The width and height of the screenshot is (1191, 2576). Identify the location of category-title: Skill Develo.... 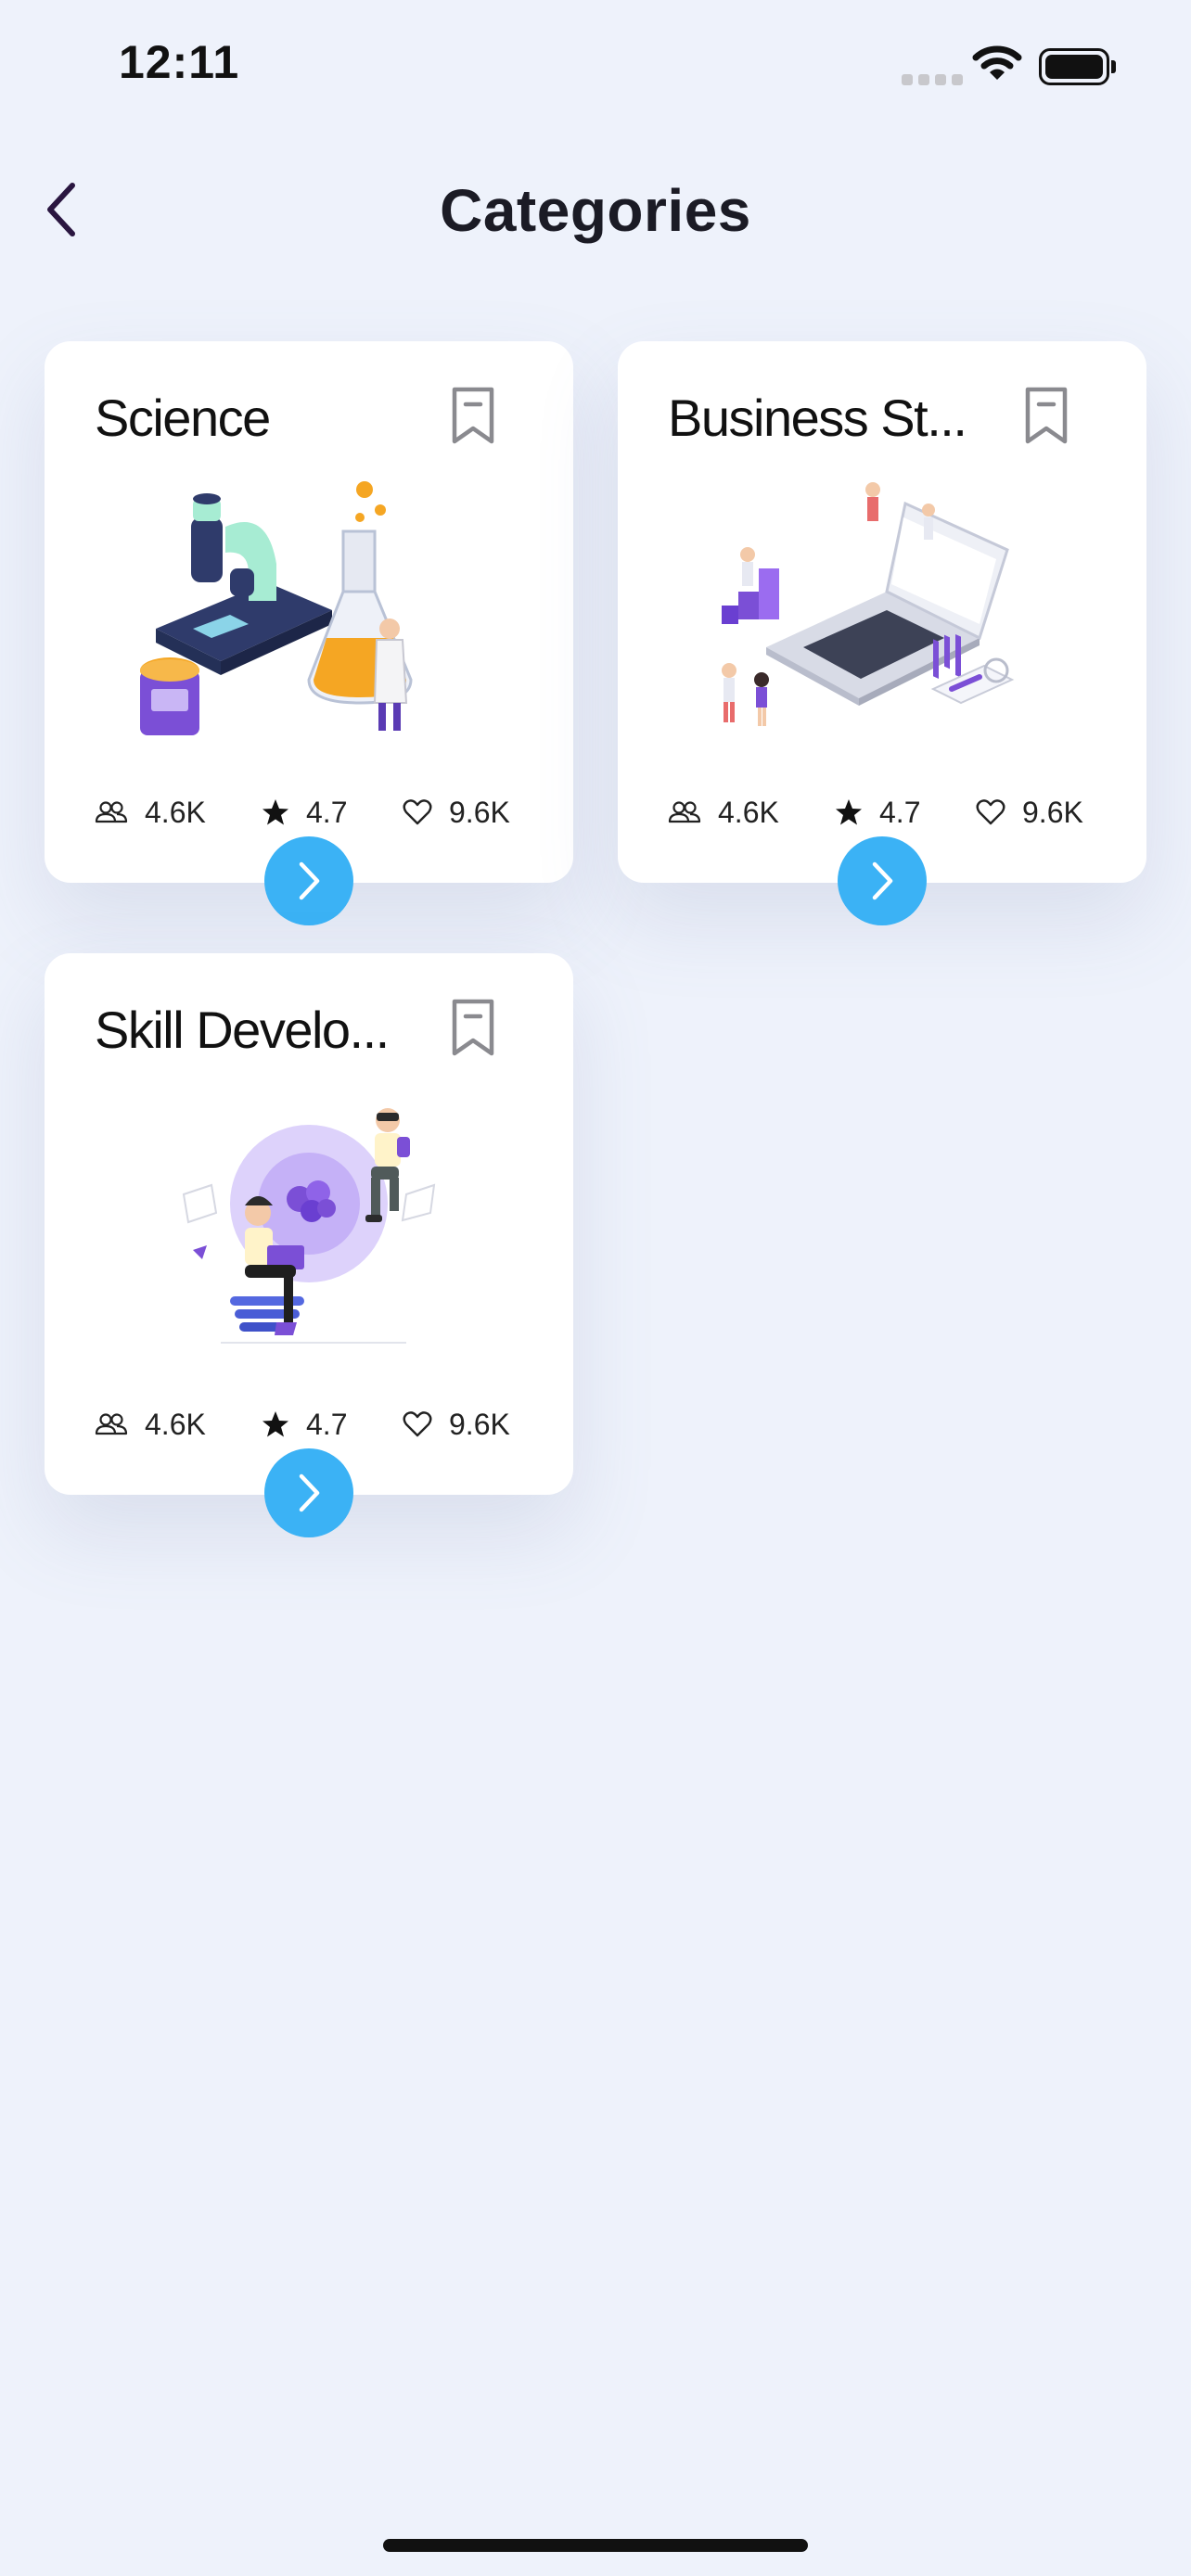
(242, 1030).